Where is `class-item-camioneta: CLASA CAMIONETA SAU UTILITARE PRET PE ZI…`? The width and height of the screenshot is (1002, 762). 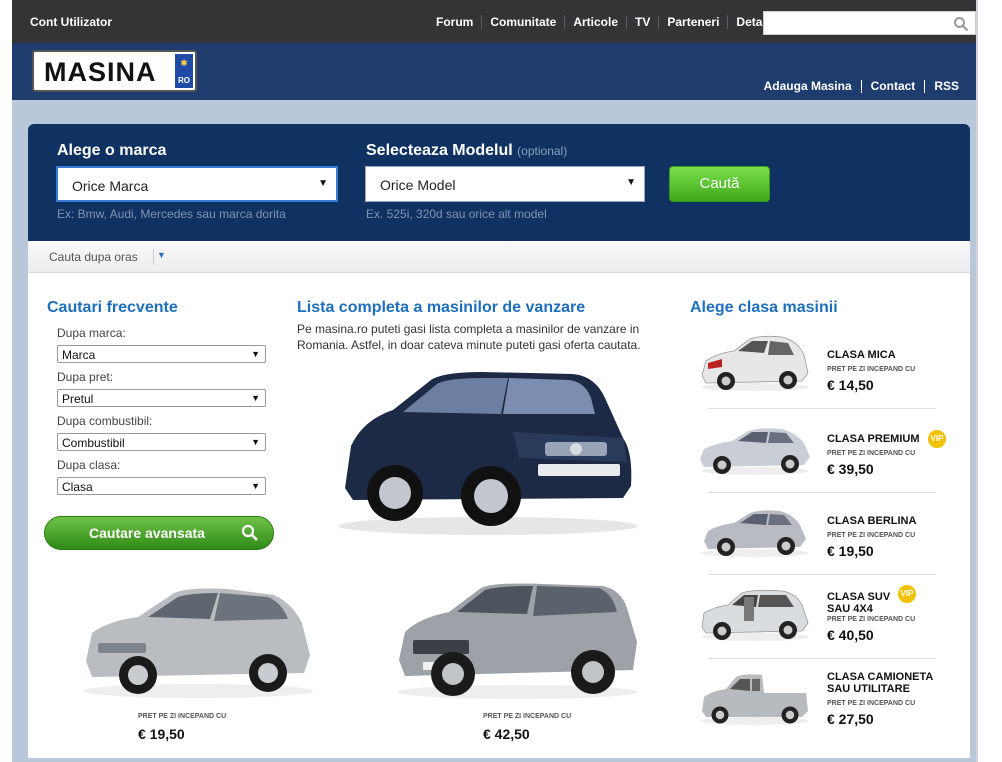
class-item-camioneta: CLASA CAMIONETA SAU UTILITARE PRET PE ZI… is located at coordinates (813, 700).